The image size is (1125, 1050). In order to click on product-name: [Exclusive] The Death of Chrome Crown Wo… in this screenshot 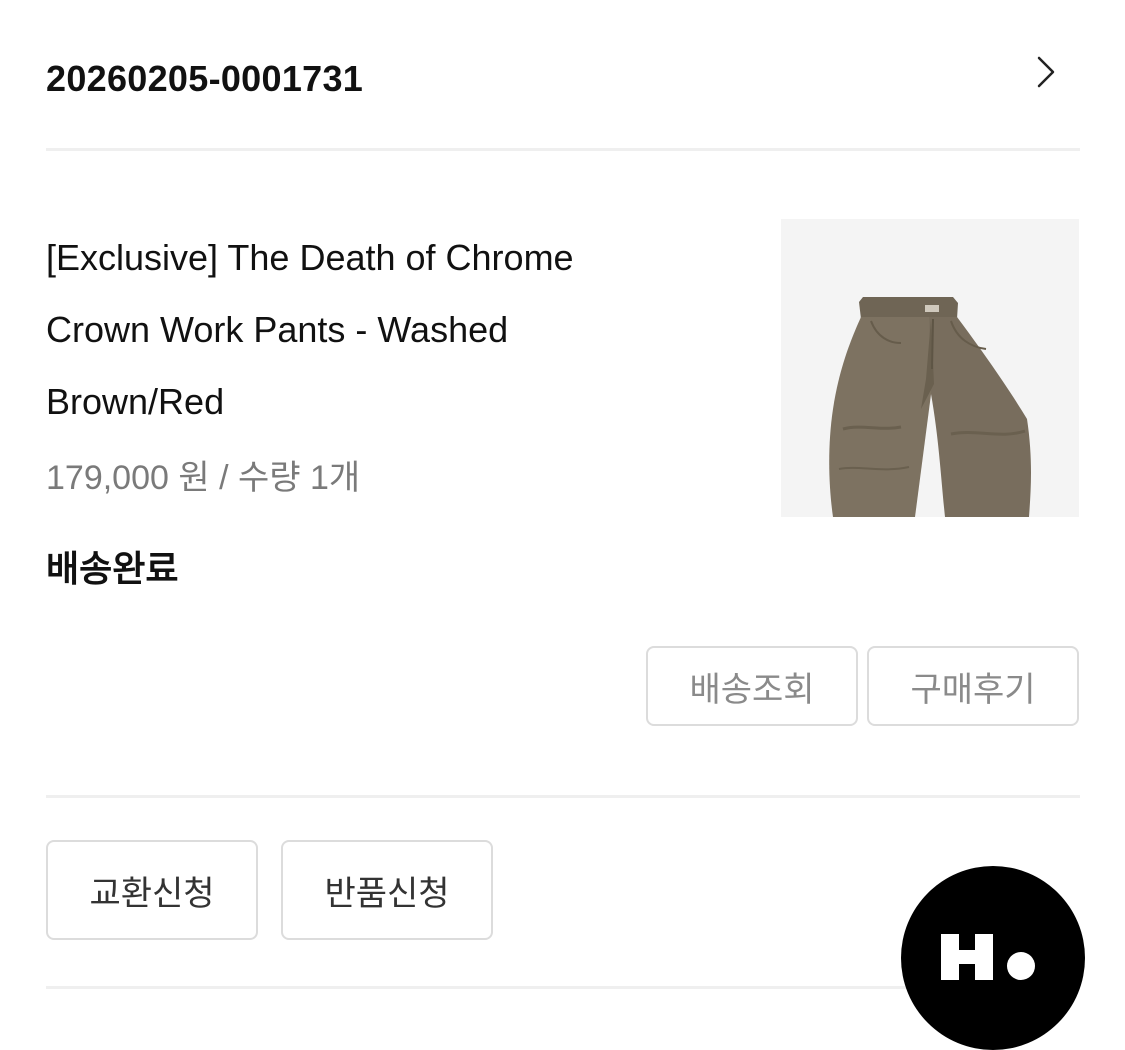, I will do `click(366, 330)`.